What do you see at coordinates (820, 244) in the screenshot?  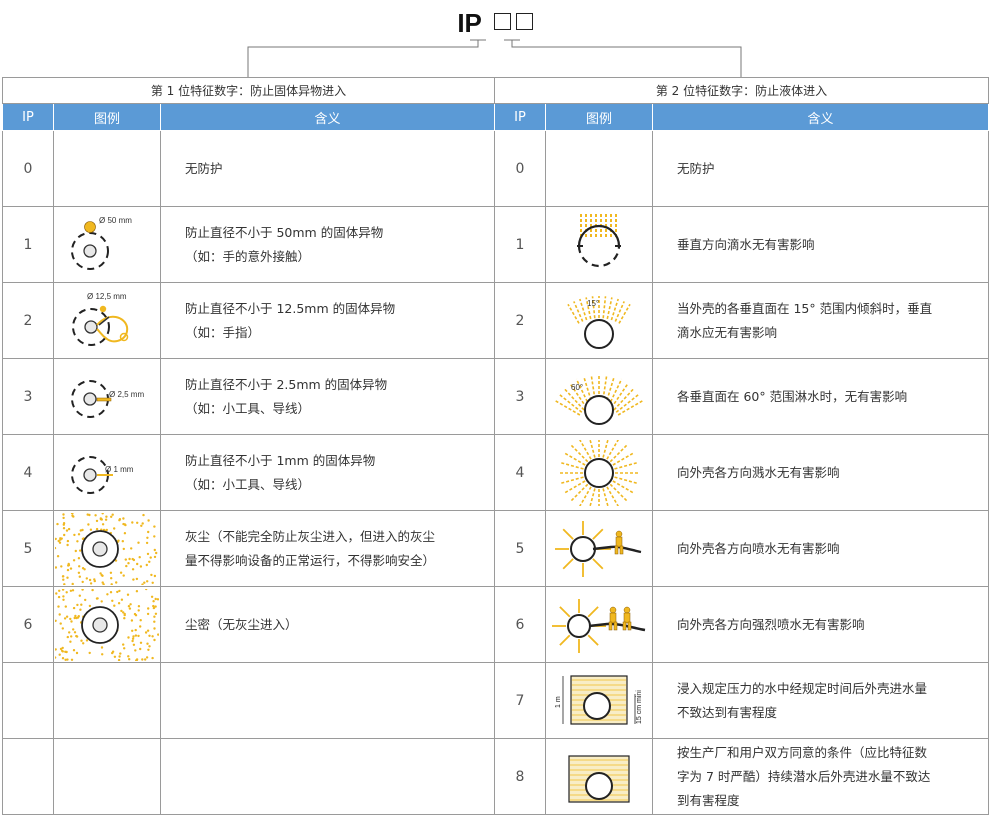 I see `liquid-meaning-cell: 垂直方向滴水无有害影响` at bounding box center [820, 244].